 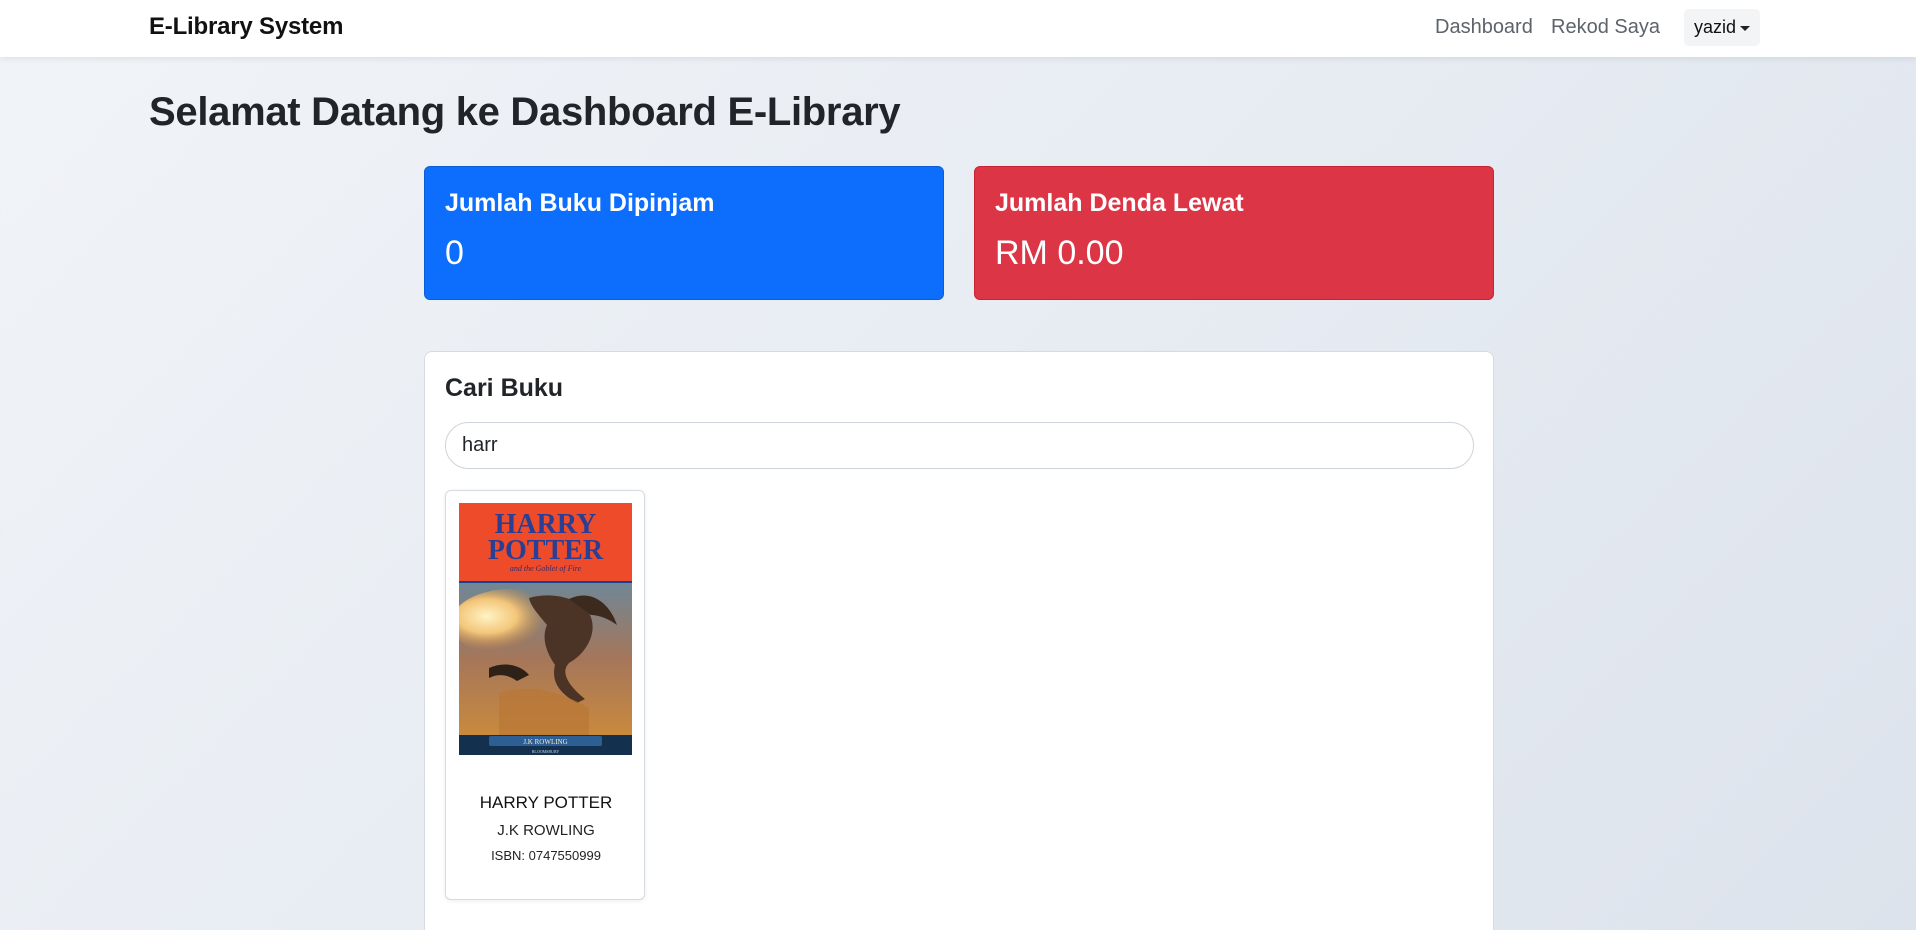 What do you see at coordinates (1745, 28) in the screenshot?
I see `chevron-down-icon` at bounding box center [1745, 28].